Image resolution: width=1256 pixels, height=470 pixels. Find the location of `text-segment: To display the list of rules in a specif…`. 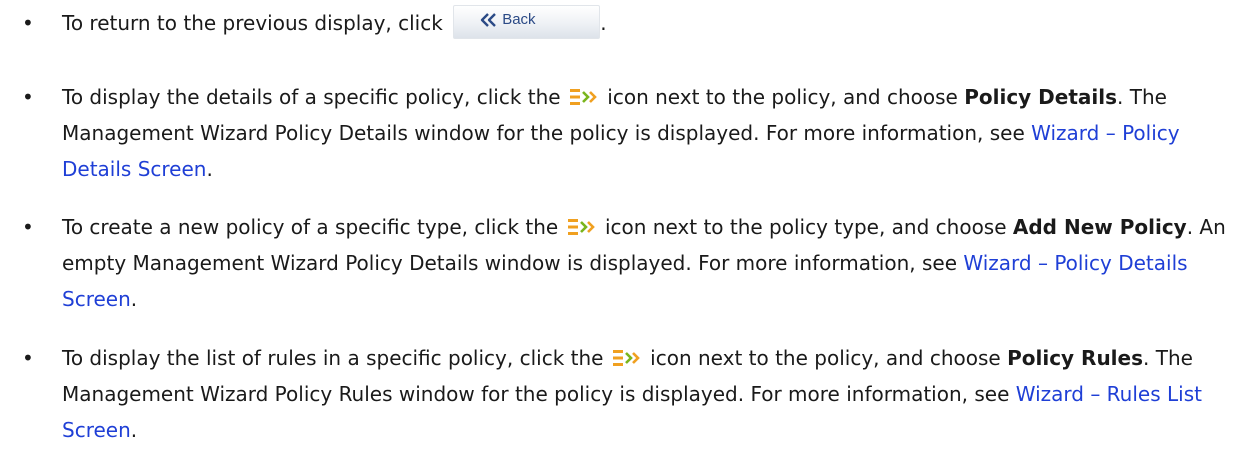

text-segment: To display the list of rules in a specif… is located at coordinates (336, 358).